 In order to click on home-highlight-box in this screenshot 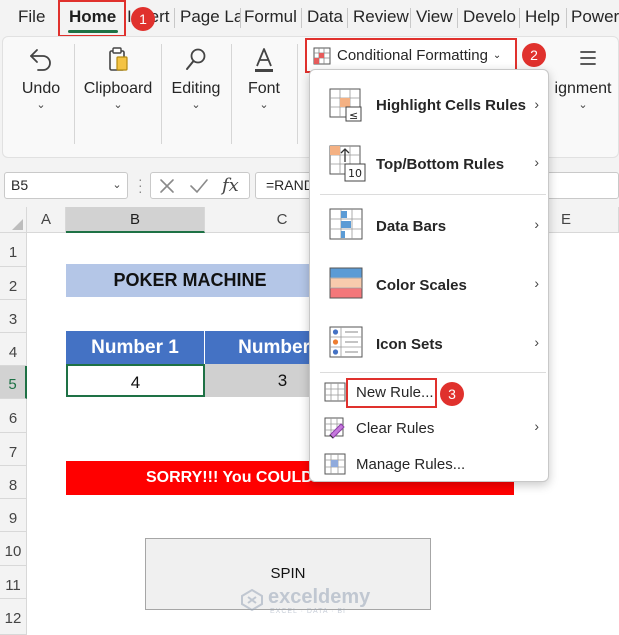, I will do `click(92, 18)`.